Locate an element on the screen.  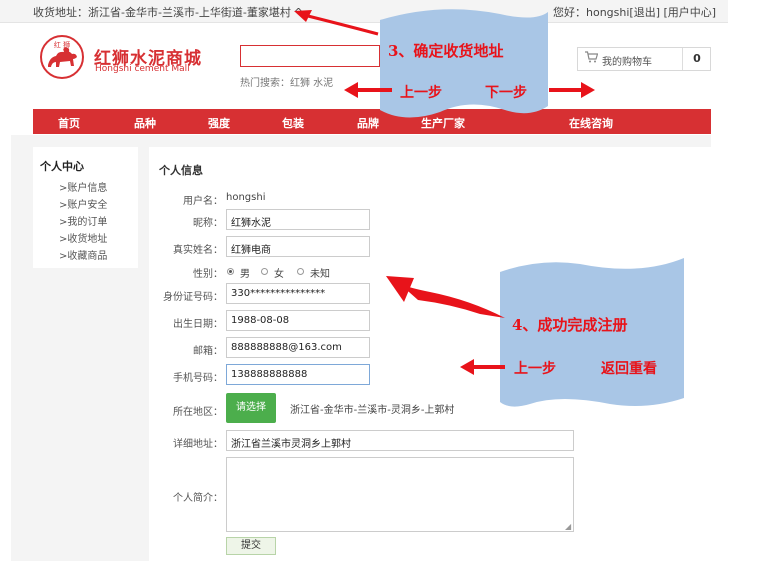
annotation-arrow-form is located at coordinates (452, 301).